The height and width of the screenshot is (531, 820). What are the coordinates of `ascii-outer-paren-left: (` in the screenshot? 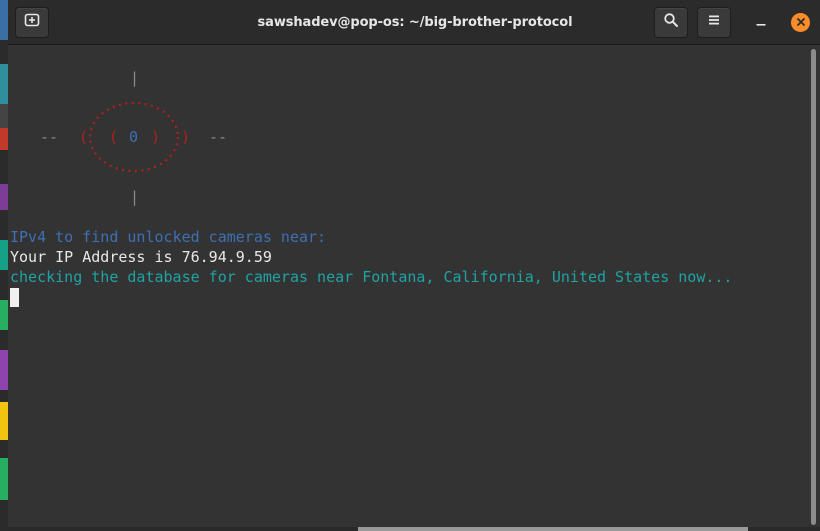 It's located at (83, 137).